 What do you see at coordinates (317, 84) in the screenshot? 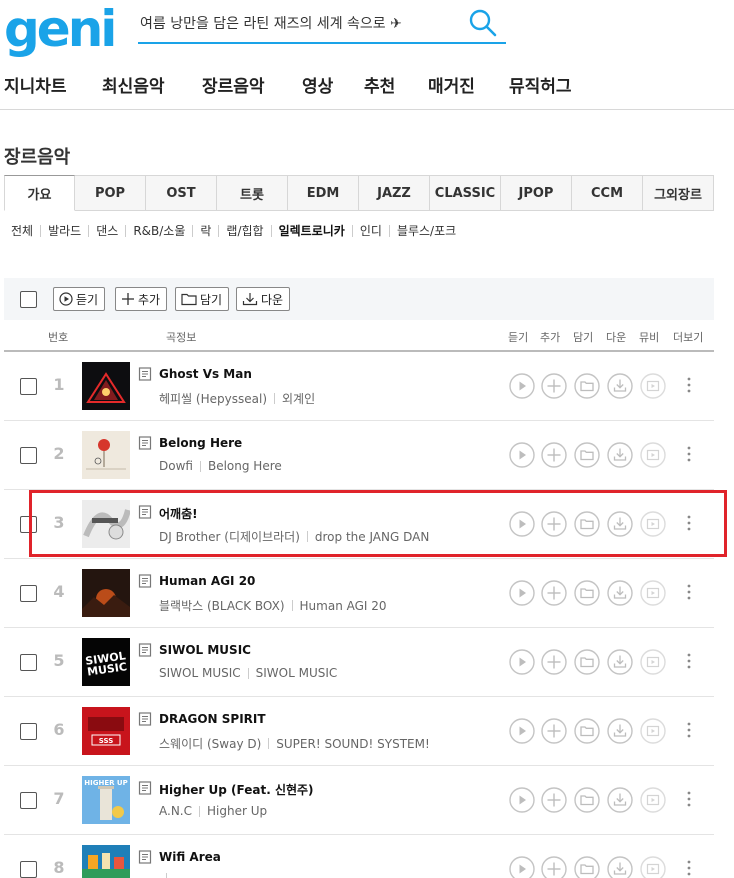
I see `nav-video: 영상` at bounding box center [317, 84].